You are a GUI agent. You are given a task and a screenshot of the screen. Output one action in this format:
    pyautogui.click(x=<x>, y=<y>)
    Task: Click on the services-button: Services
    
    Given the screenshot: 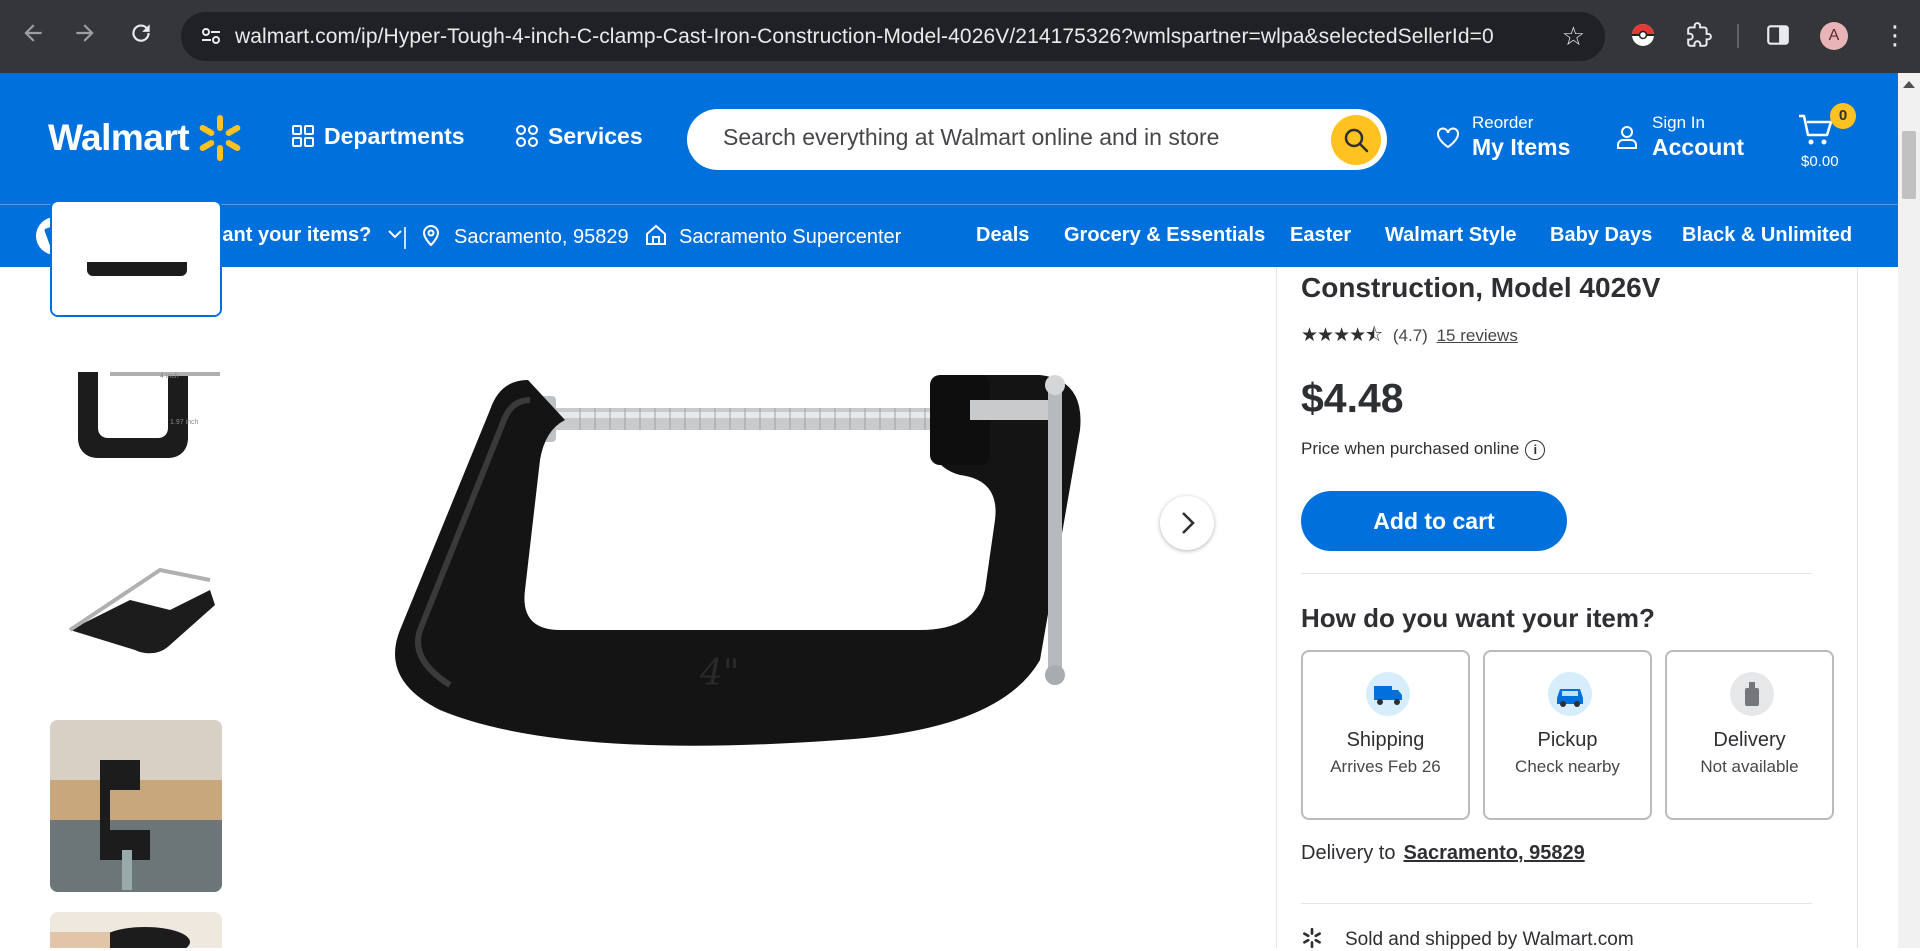 What is the action you would take?
    pyautogui.click(x=579, y=136)
    